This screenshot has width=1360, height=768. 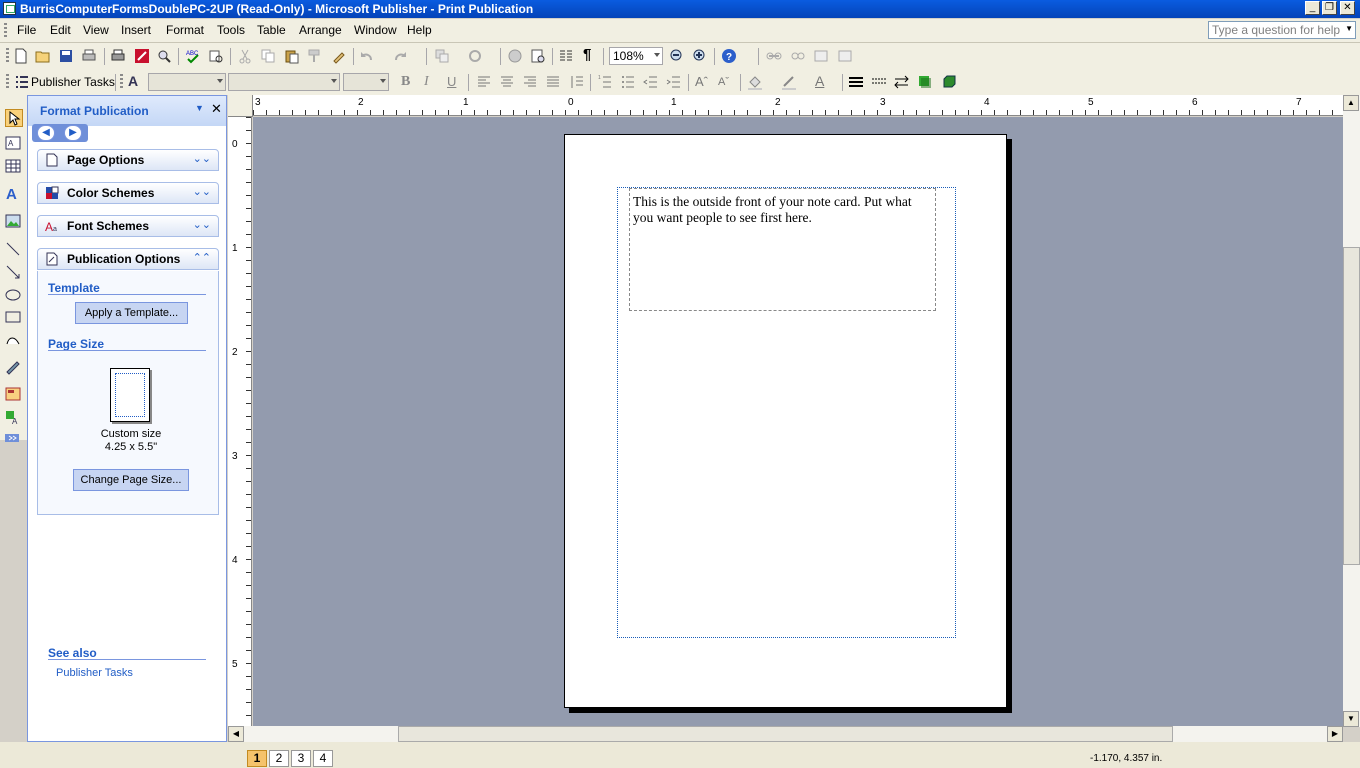 I want to click on section-publication-options: Publication Options ⌃⌃, so click(x=128, y=259).